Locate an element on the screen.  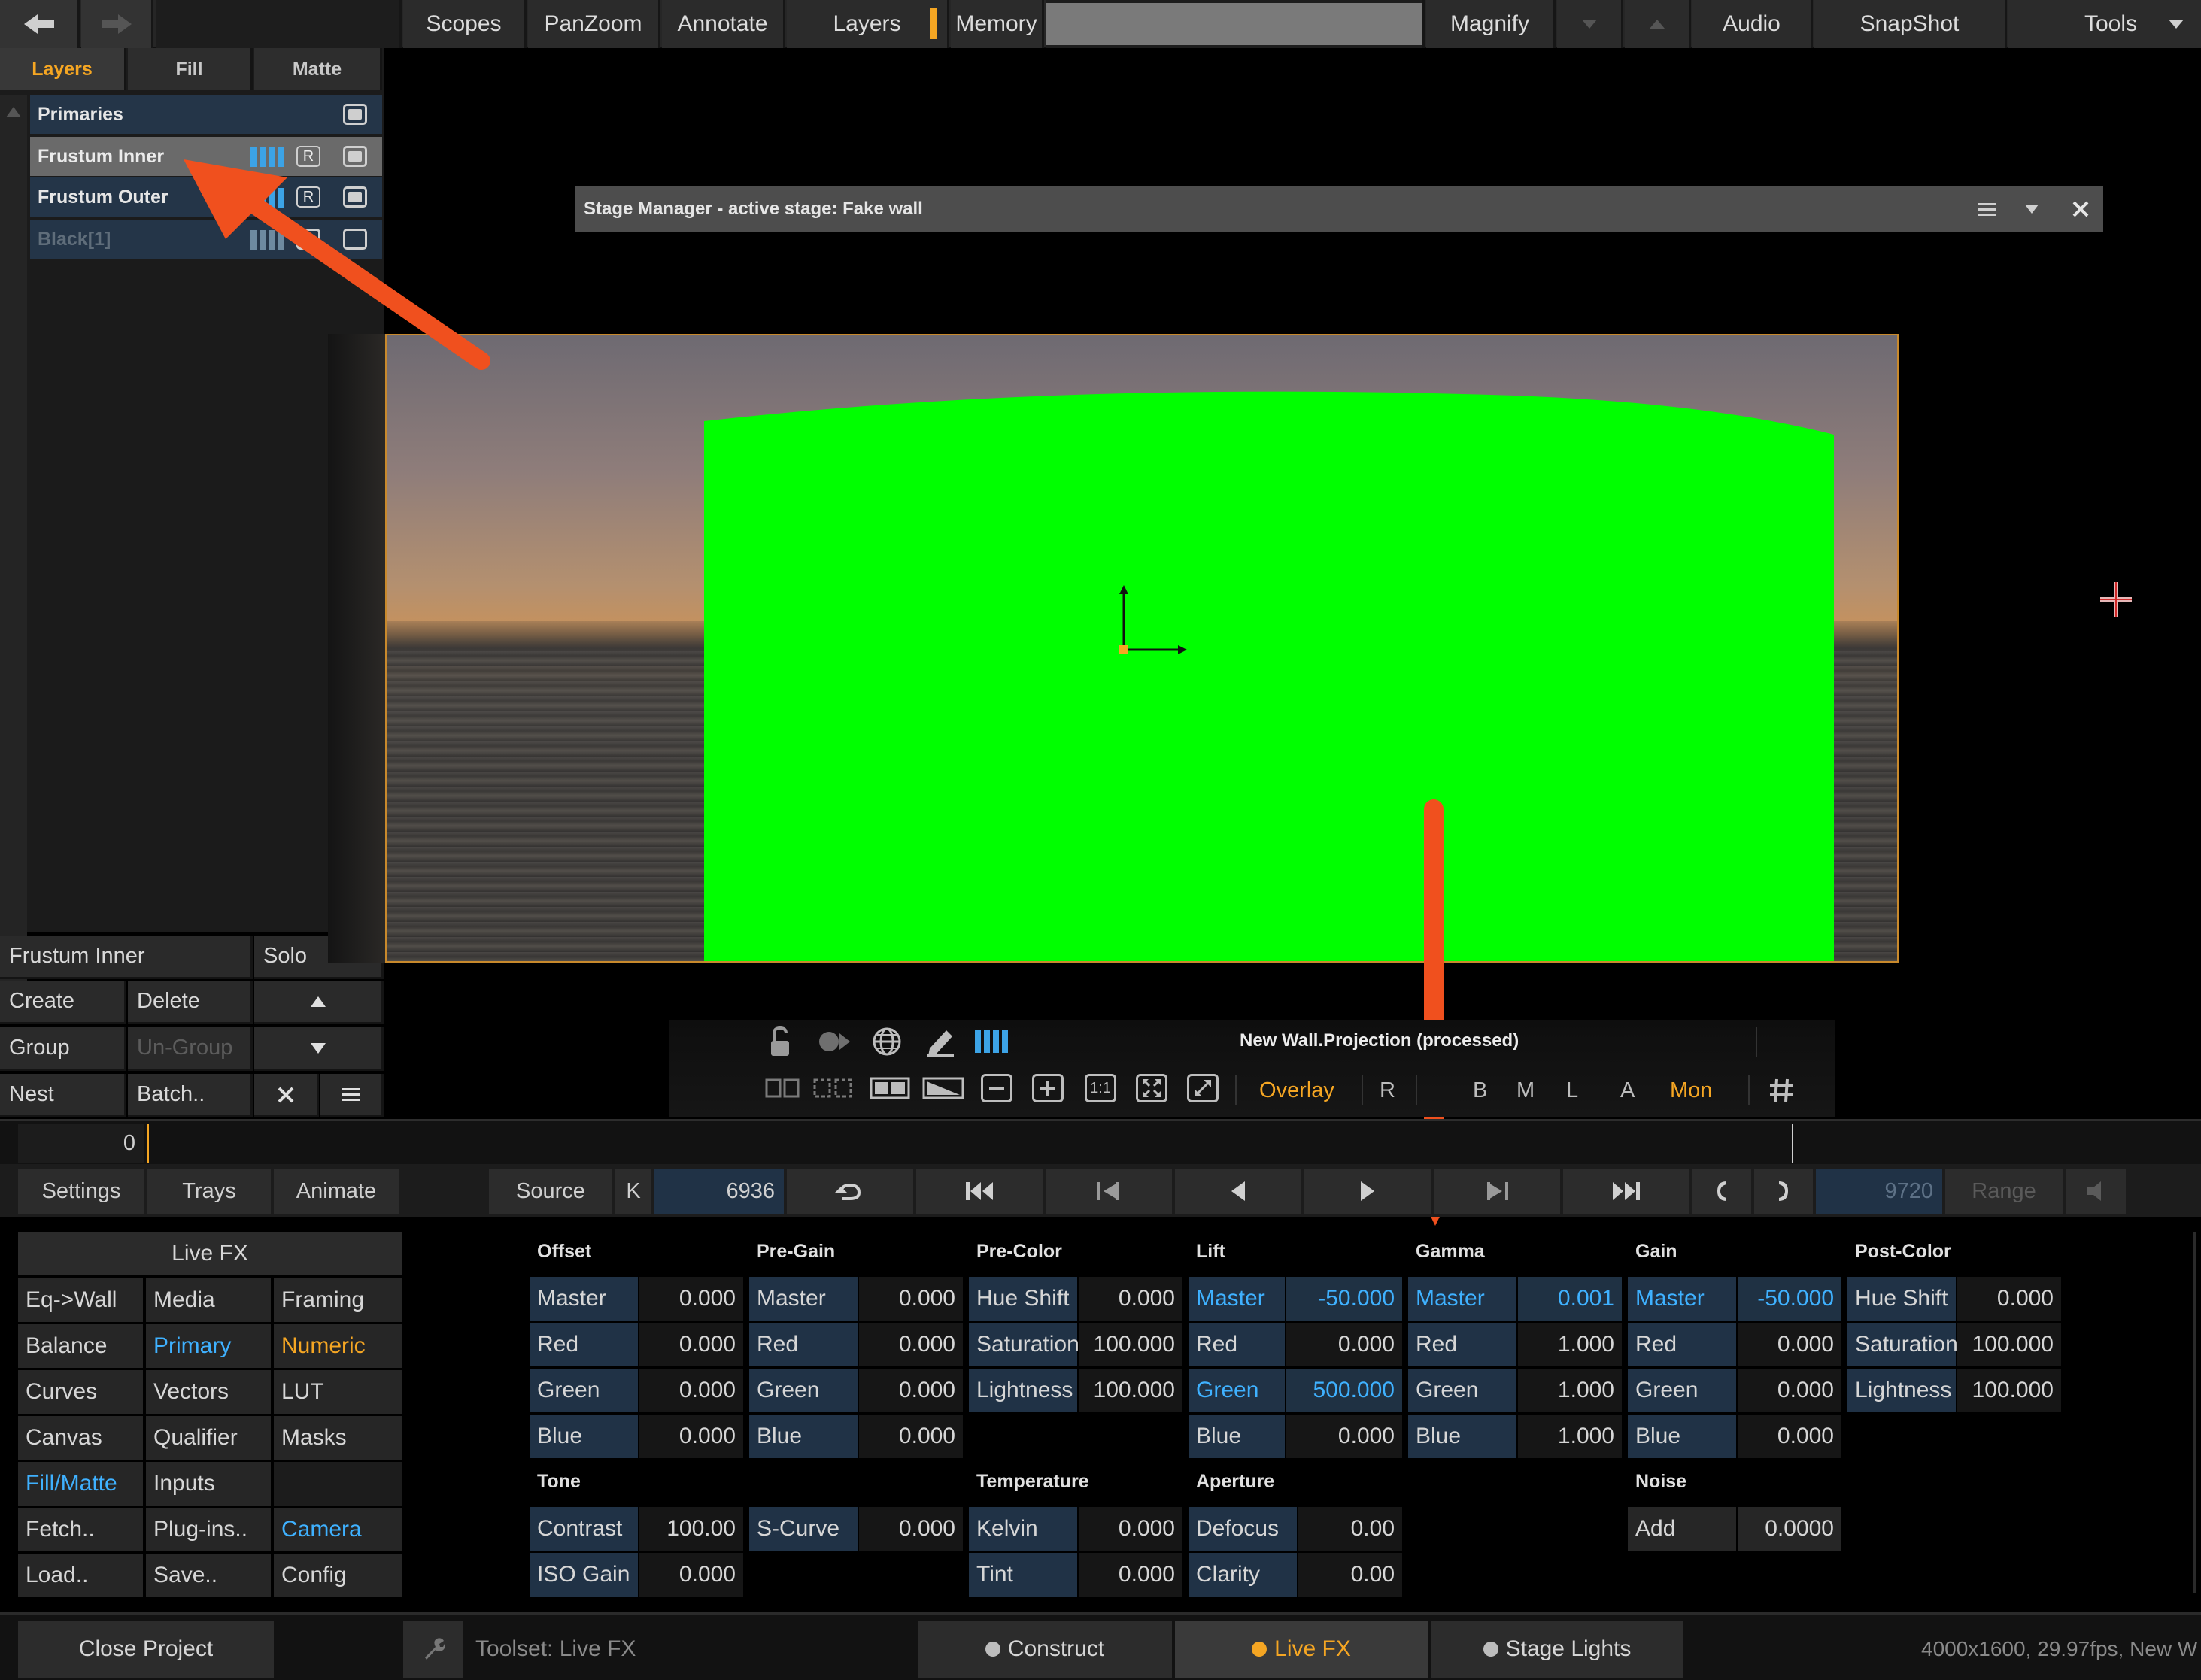
layer-menu-button is located at coordinates (352, 1095).